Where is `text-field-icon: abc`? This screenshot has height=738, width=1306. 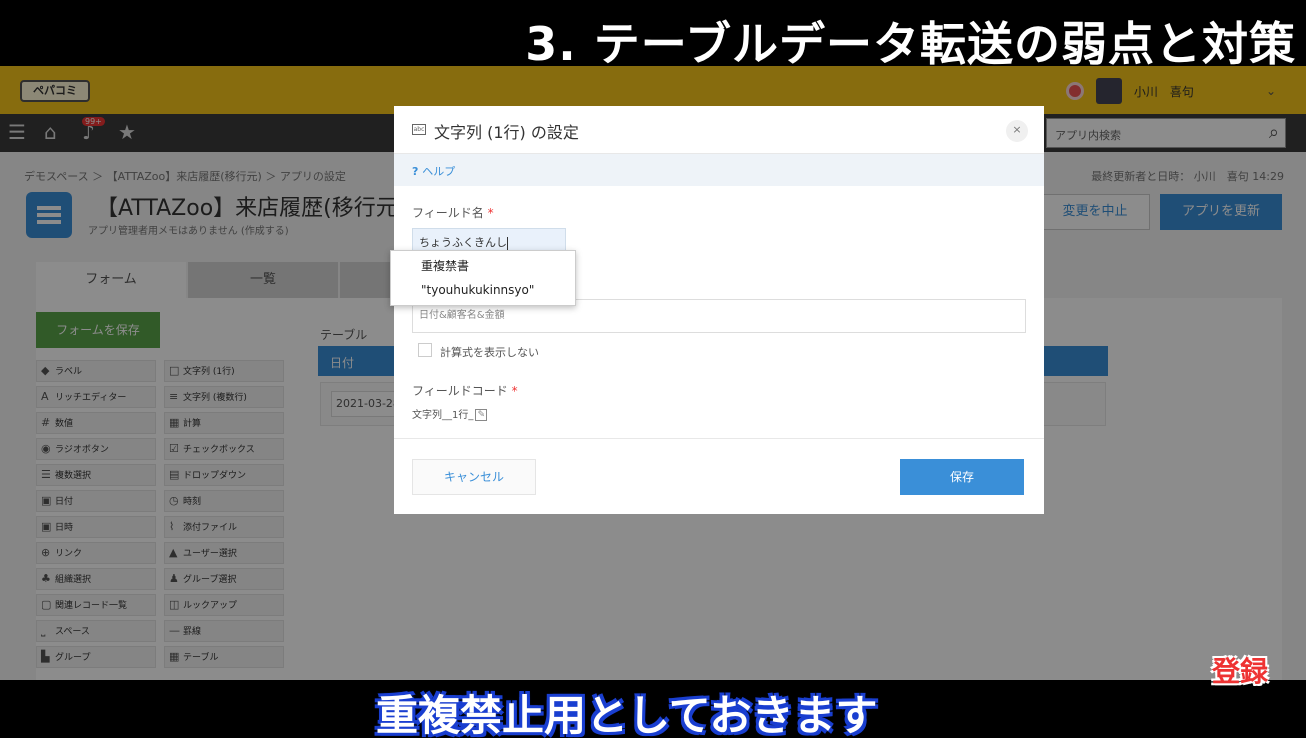
text-field-icon: abc is located at coordinates (419, 129).